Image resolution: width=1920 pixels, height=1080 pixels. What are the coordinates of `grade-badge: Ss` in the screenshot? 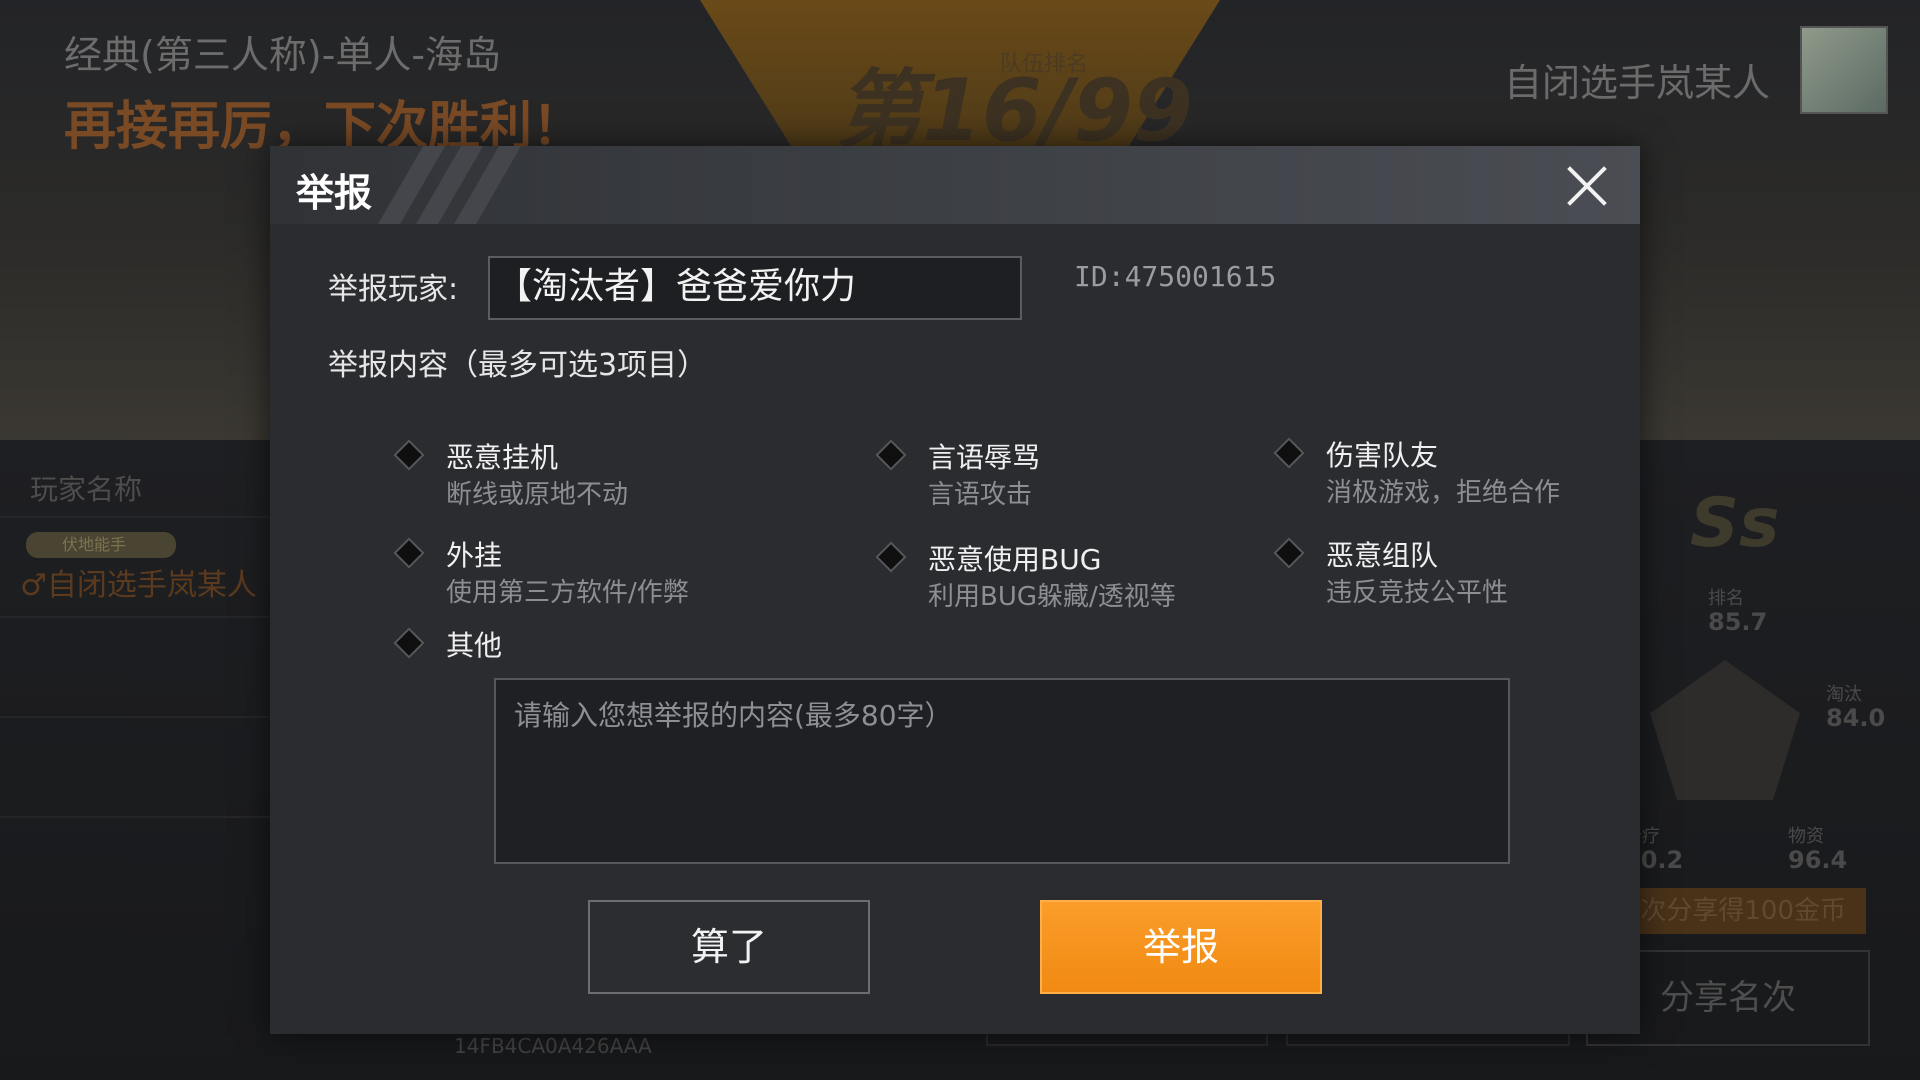 It's located at (1735, 523).